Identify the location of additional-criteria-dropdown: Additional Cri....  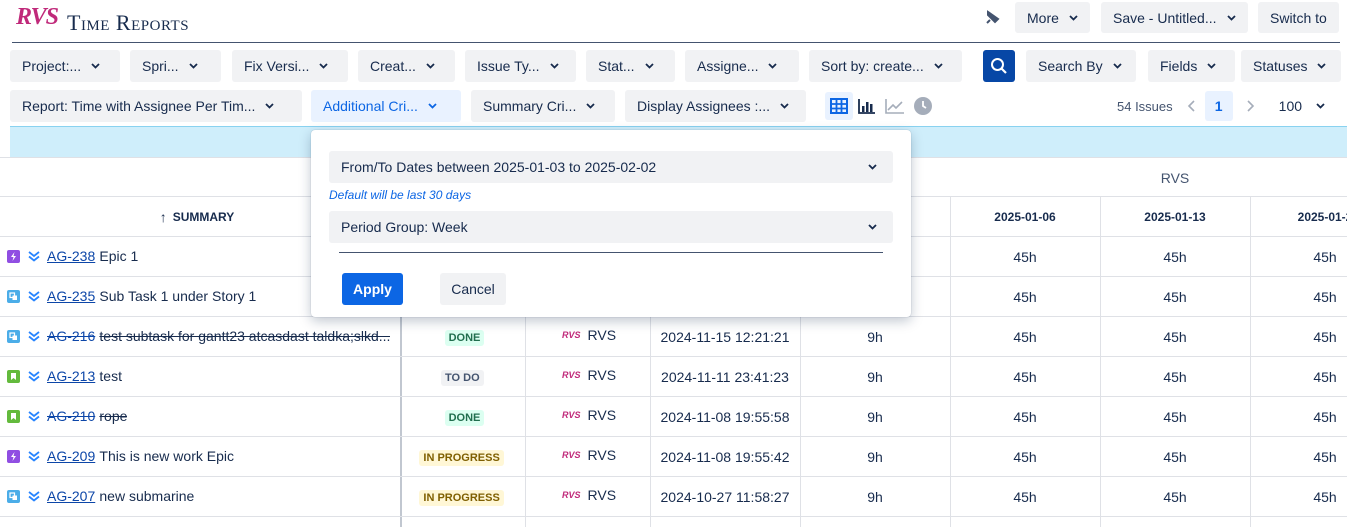
(386, 106).